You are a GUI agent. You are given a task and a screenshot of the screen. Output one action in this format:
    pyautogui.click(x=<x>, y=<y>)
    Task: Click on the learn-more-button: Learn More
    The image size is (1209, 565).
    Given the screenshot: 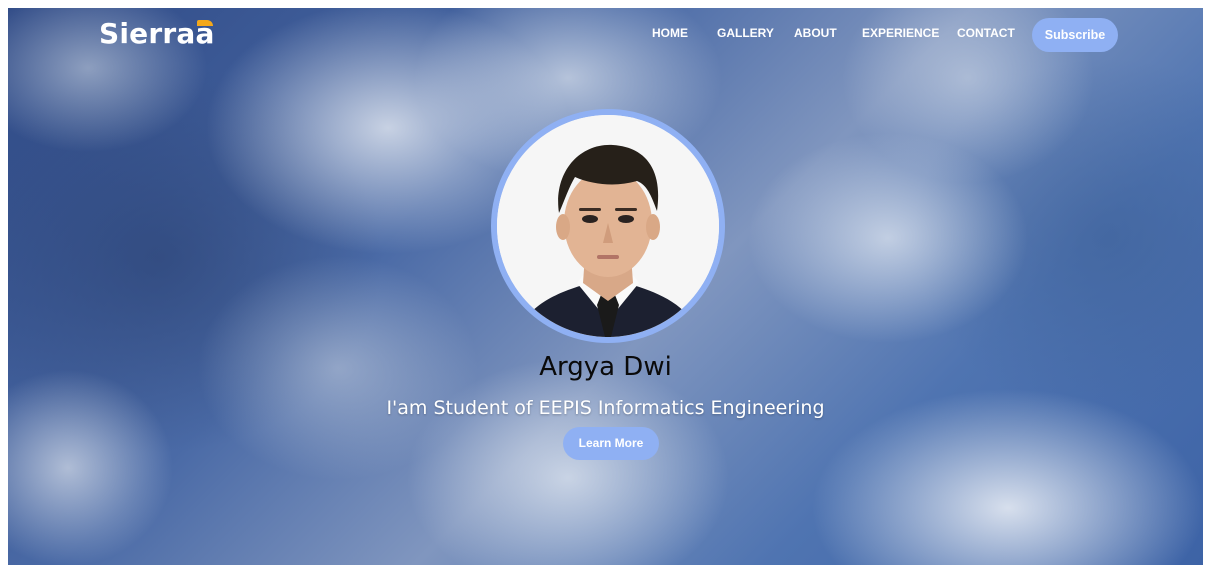 What is the action you would take?
    pyautogui.click(x=611, y=443)
    